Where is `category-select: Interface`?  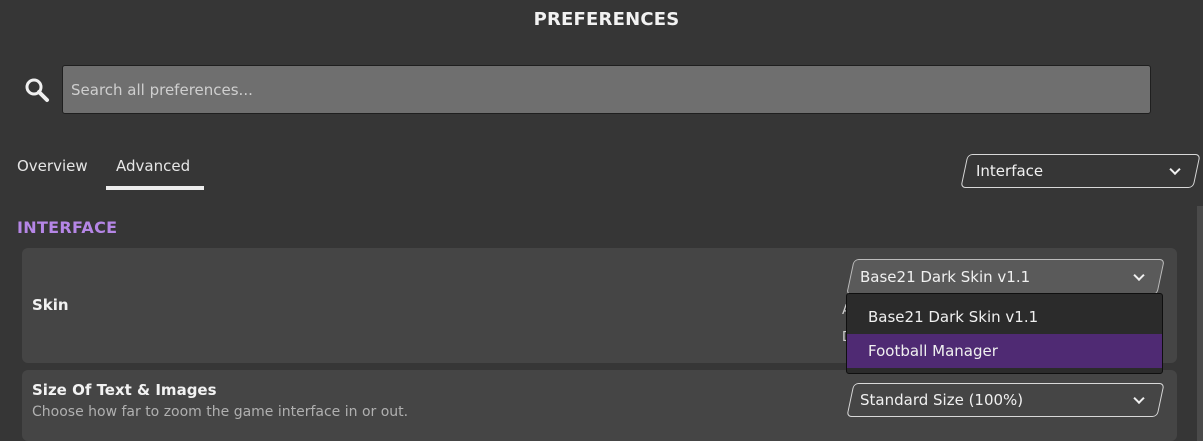 category-select: Interface is located at coordinates (1080, 171).